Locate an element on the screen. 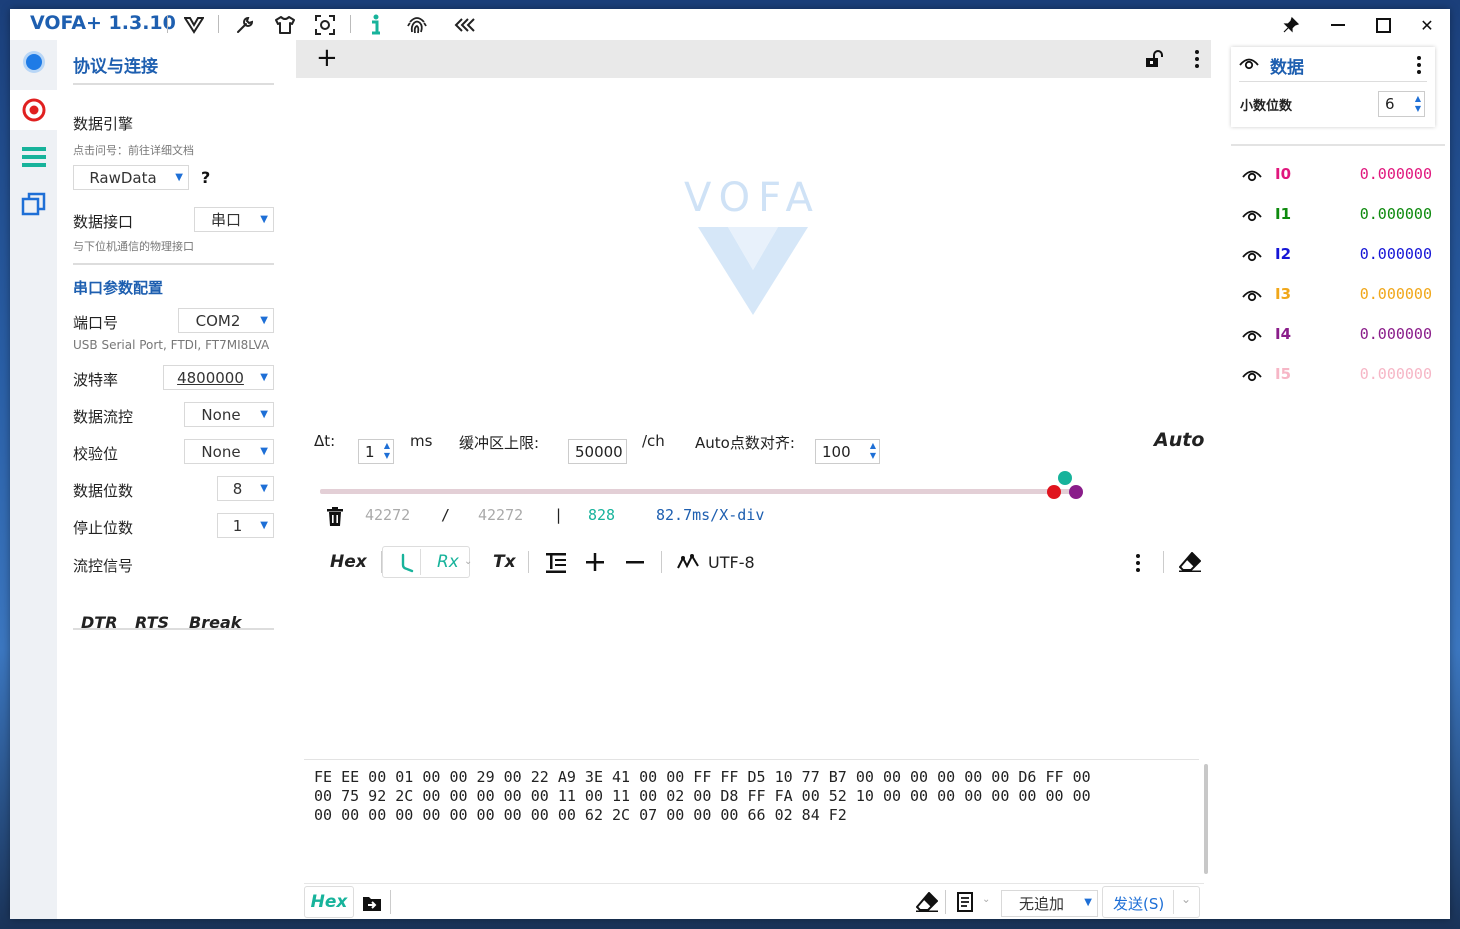  vofa-logo-icon is located at coordinates (194, 25).